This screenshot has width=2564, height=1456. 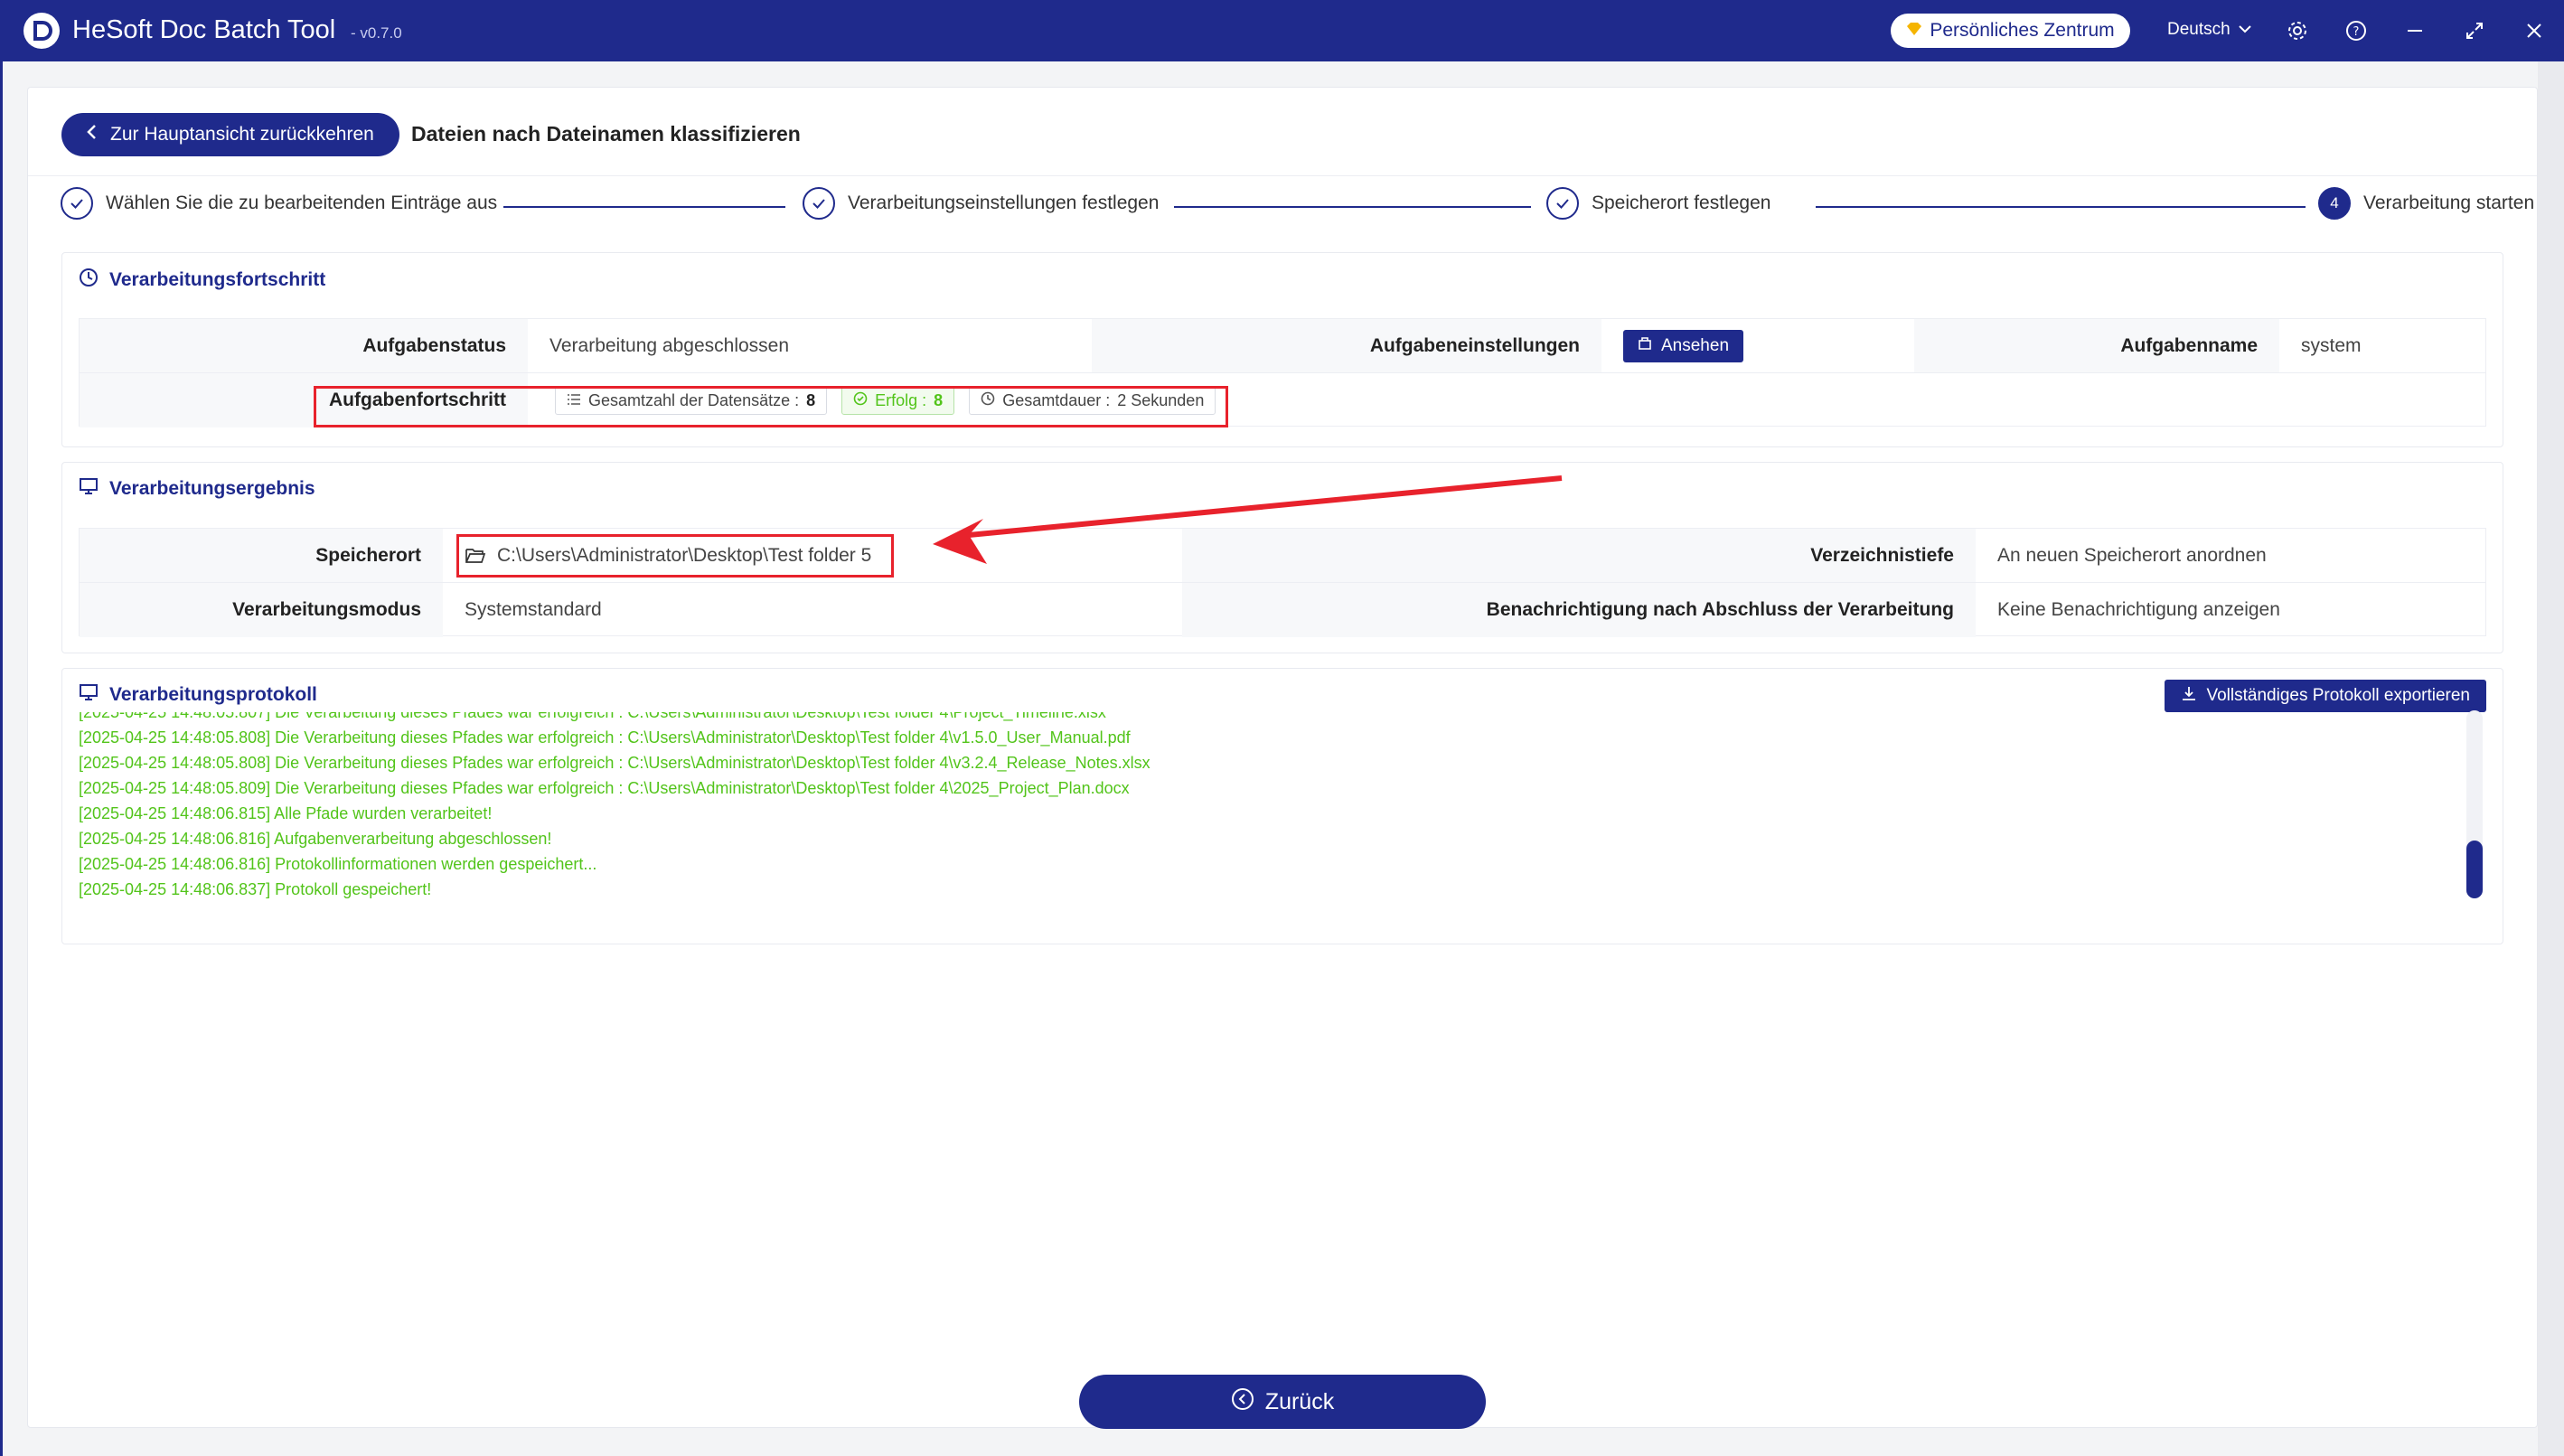 I want to click on log-scrollbar-thumb, so click(x=2475, y=870).